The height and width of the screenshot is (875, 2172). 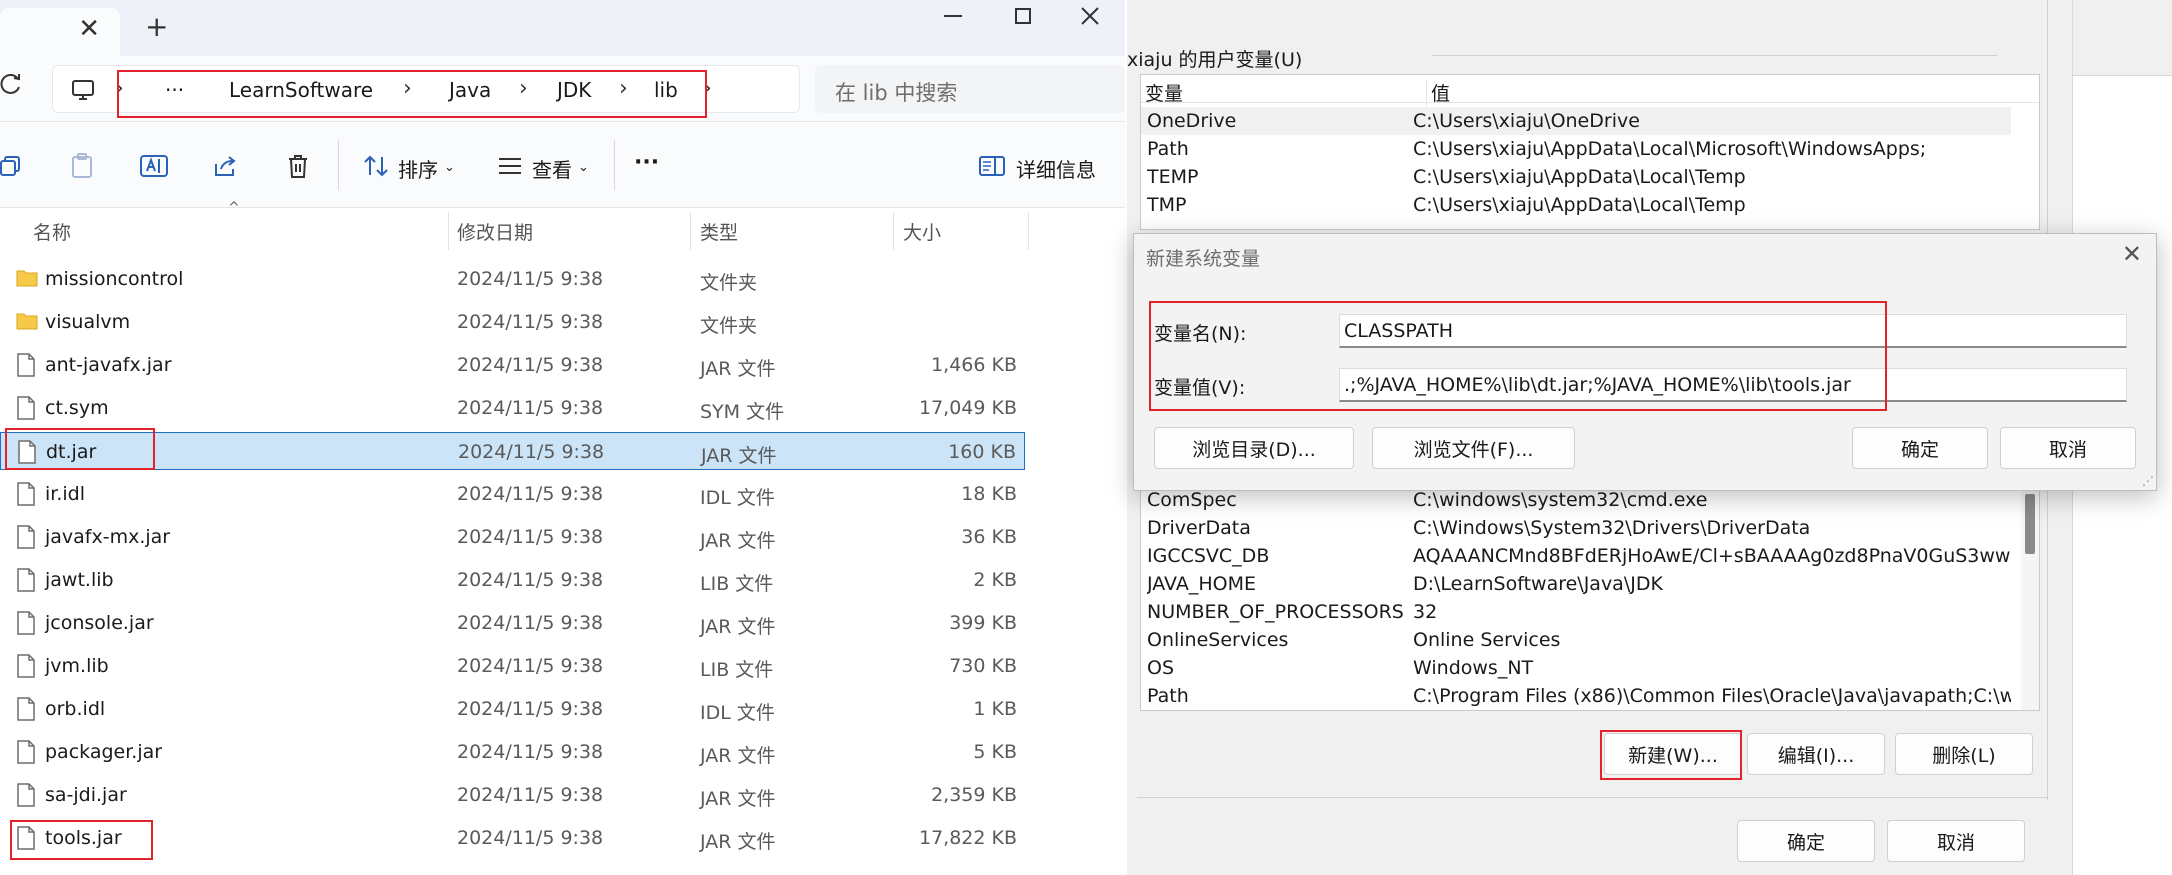 I want to click on details-button: 详细信息, so click(x=1056, y=168).